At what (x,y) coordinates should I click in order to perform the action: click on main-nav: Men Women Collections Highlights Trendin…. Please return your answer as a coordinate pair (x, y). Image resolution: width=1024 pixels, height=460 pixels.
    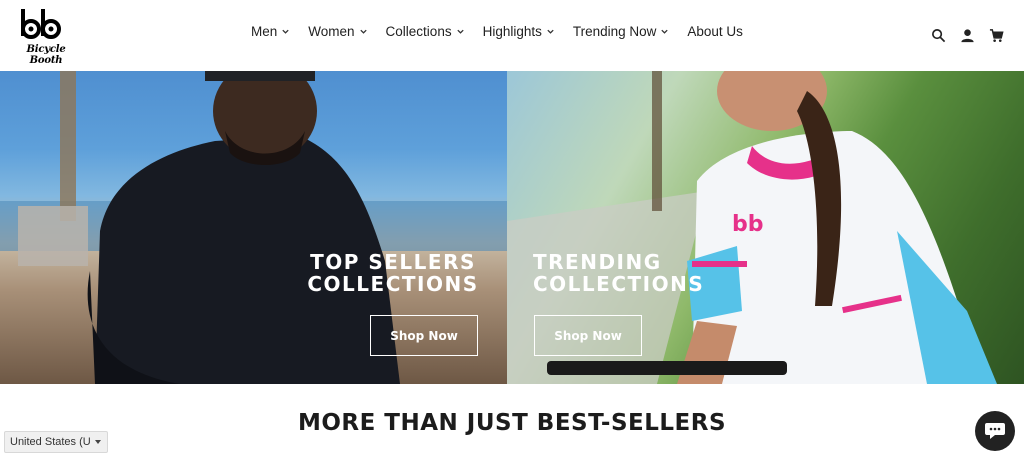
    Looking at the image, I should click on (506, 31).